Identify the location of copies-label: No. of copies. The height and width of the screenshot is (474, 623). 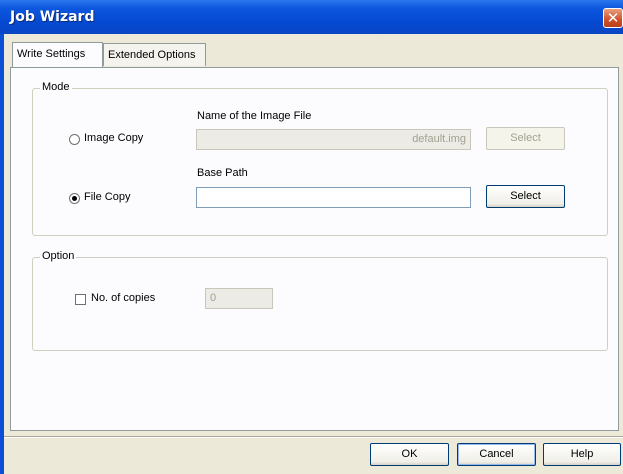
(123, 298).